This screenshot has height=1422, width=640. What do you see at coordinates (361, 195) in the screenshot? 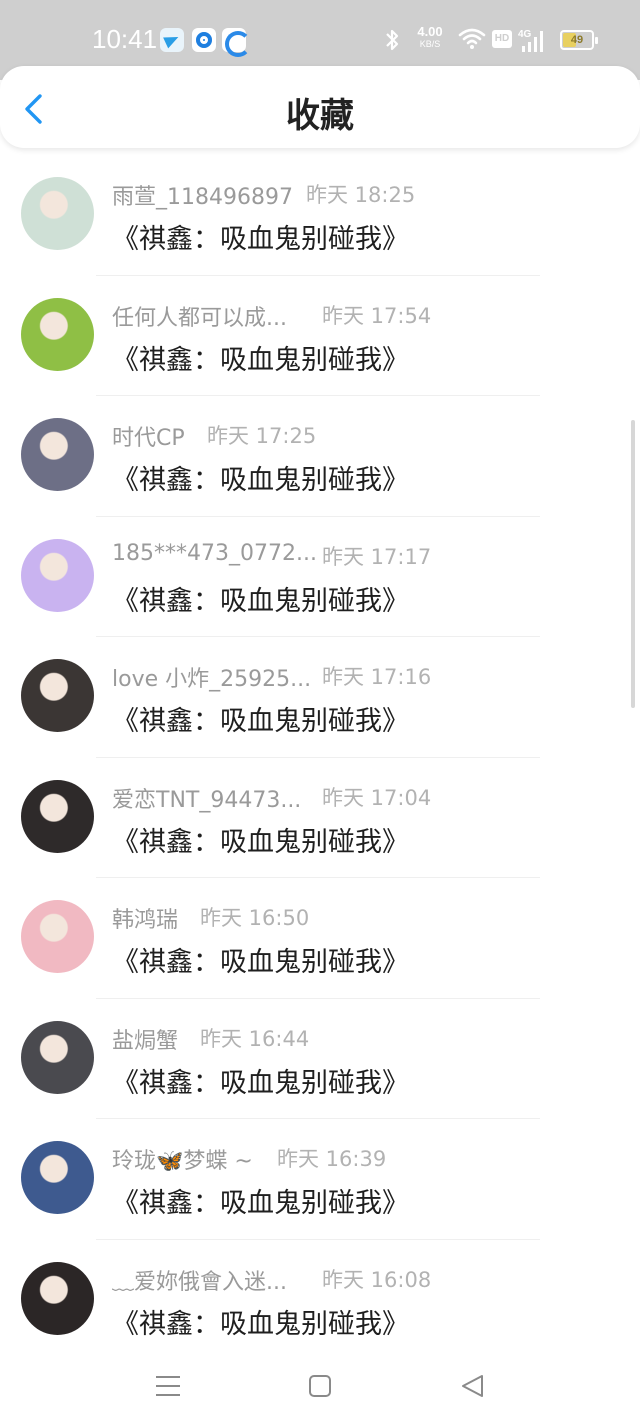
I see `timestamp: 昨天 18:25` at bounding box center [361, 195].